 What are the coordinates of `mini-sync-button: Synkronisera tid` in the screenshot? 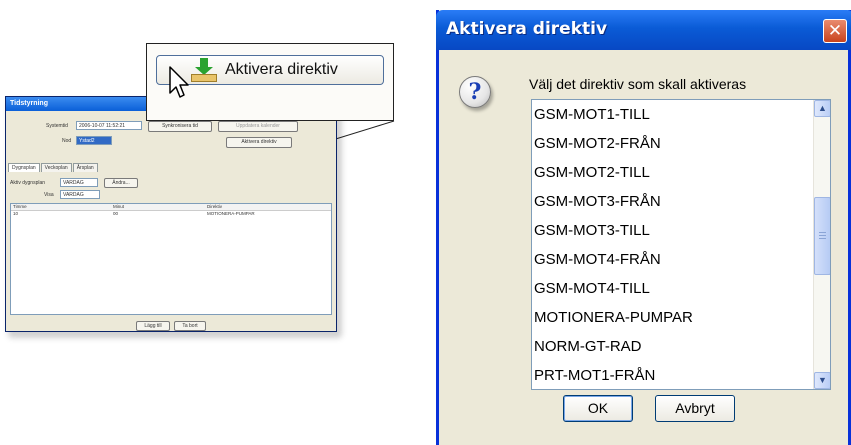 It's located at (180, 126).